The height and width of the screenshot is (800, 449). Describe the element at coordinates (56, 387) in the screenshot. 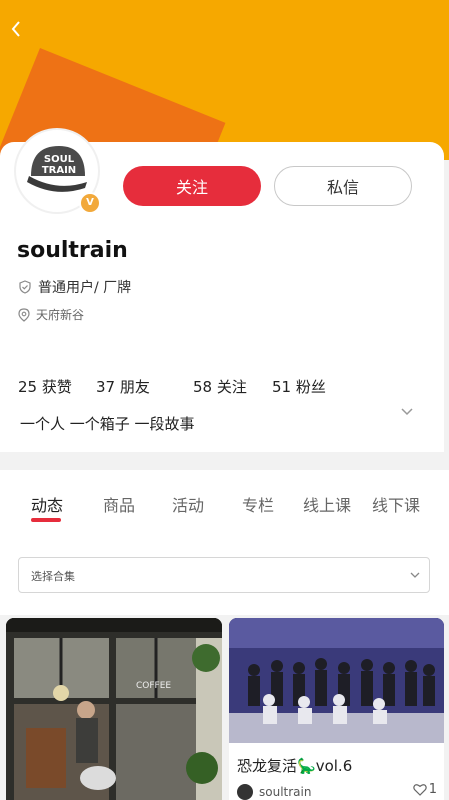

I see `likes-label: 获赞` at that location.